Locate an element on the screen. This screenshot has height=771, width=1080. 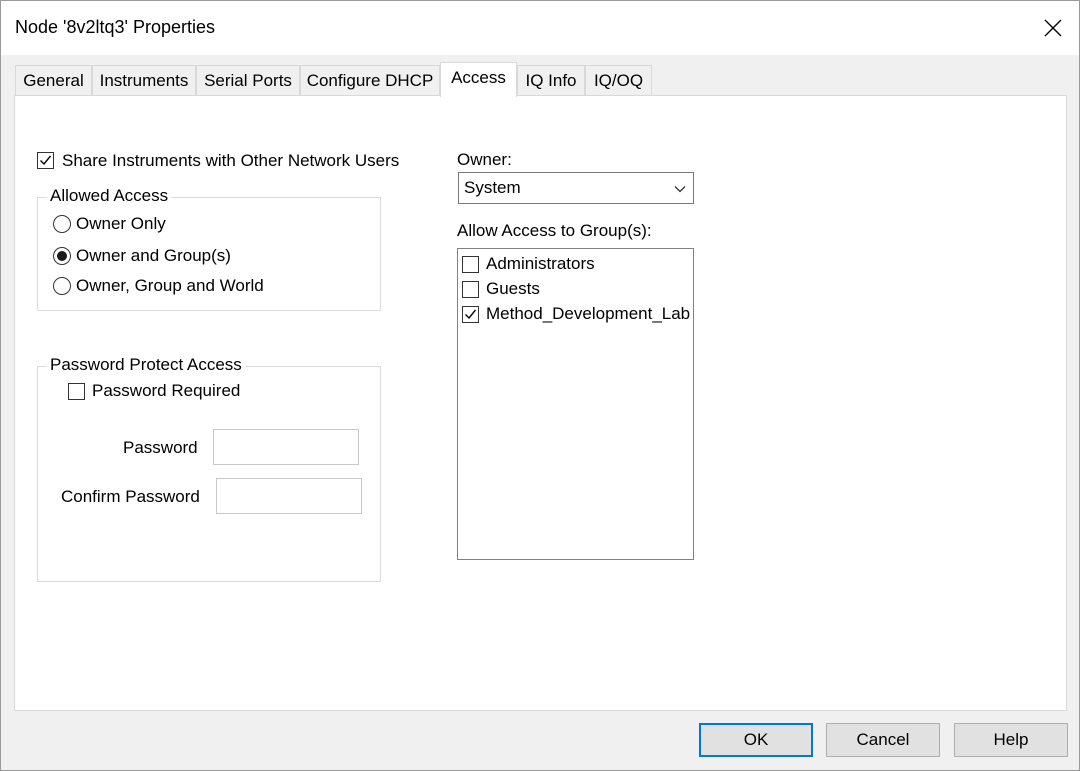
tab-configure-dhcp: Configure DHCP is located at coordinates (370, 80).